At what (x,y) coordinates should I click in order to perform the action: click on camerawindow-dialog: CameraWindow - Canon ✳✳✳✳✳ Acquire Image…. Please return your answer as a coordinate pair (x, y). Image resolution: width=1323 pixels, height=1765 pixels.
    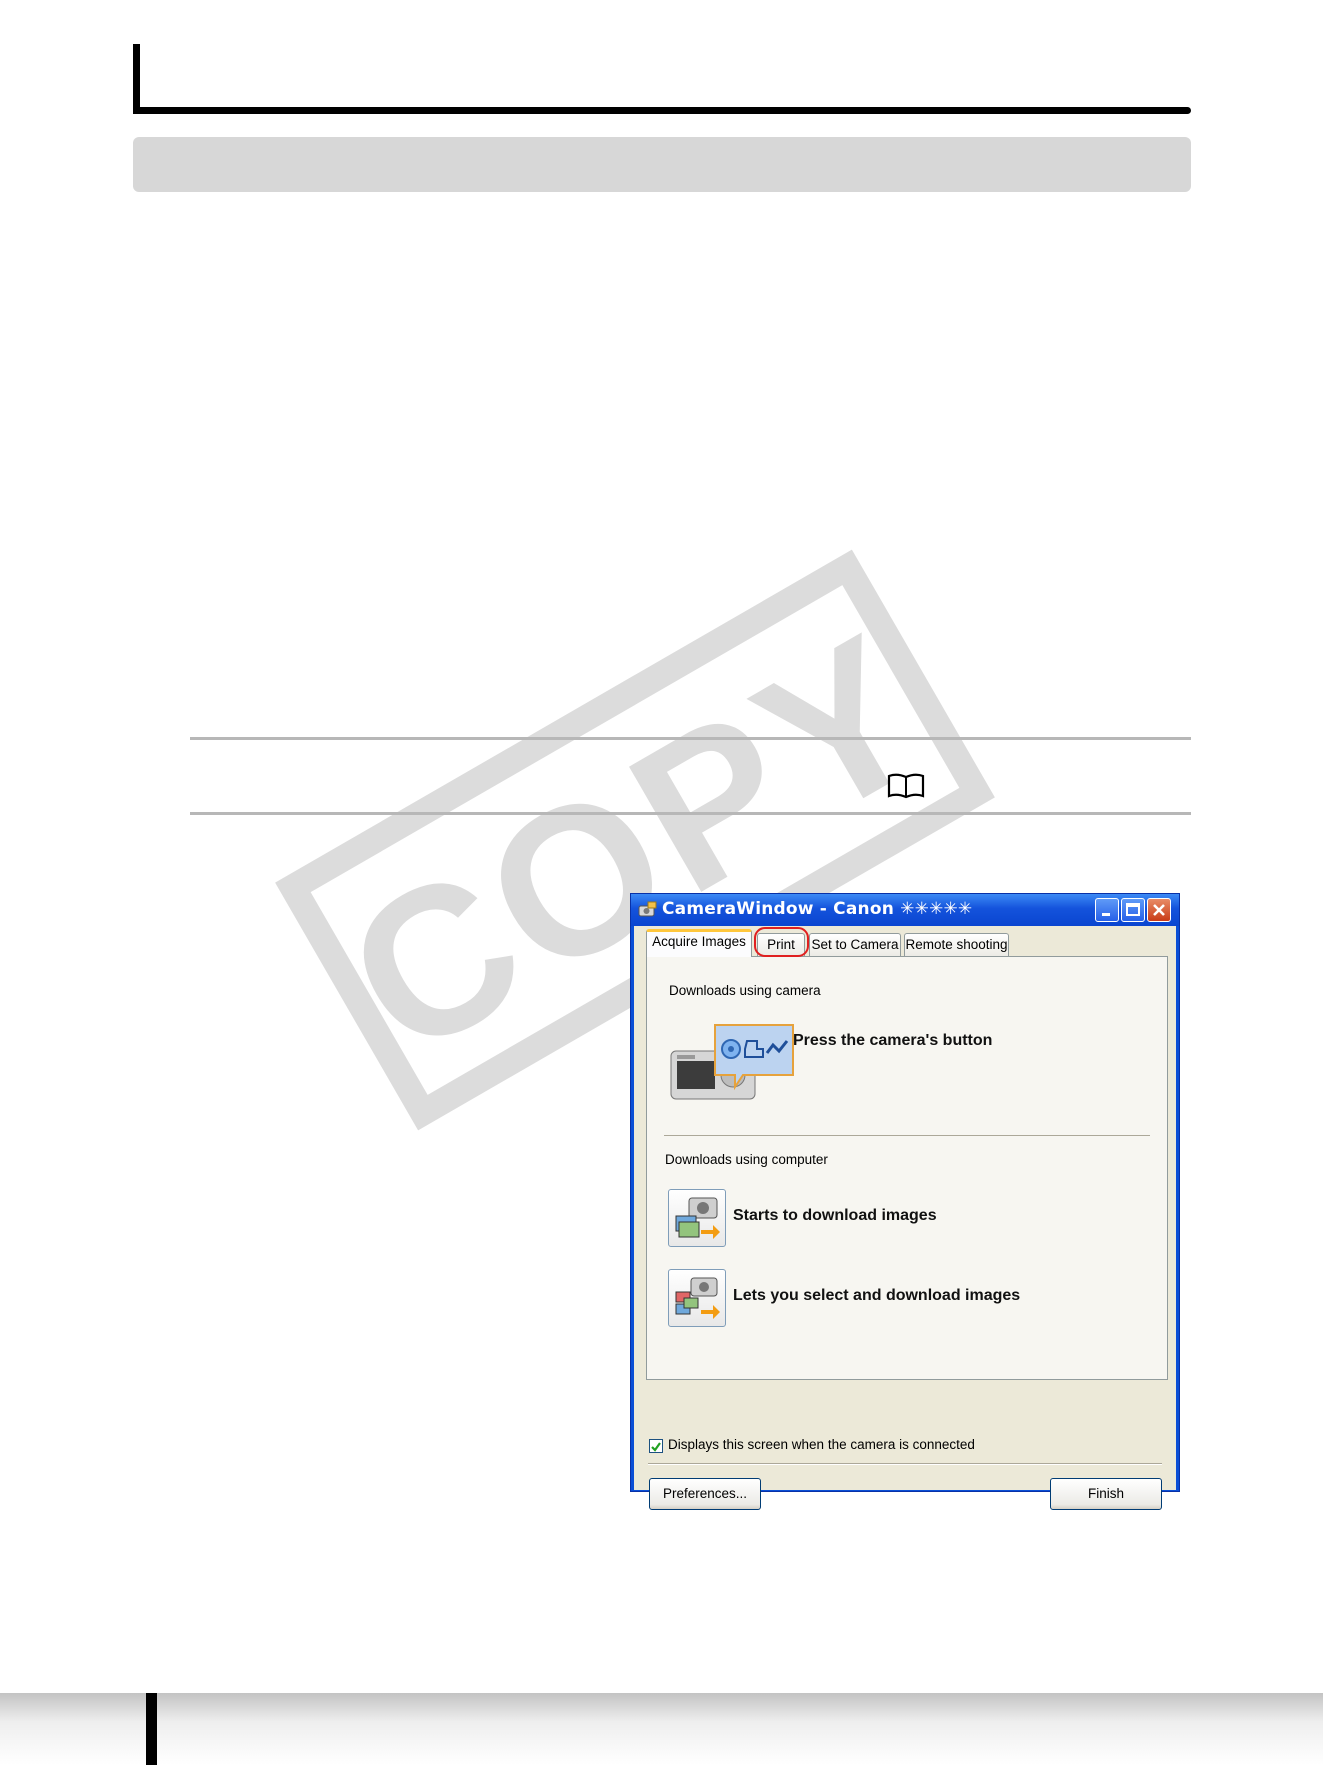
    Looking at the image, I should click on (905, 1201).